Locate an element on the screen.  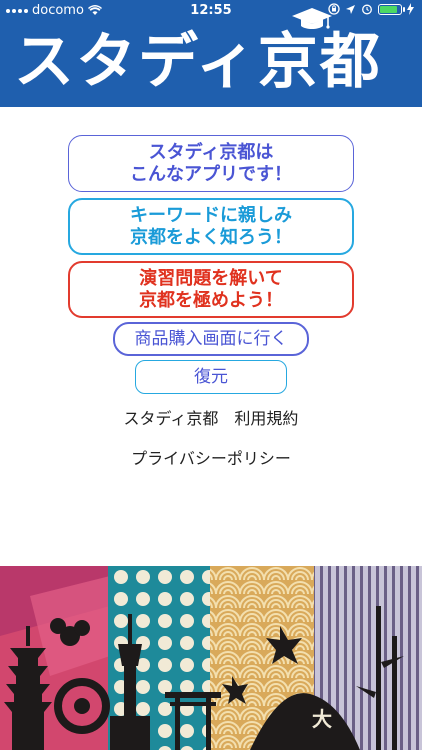
about-app-button: スタディ京都は こんなアプリです！ is located at coordinates (211, 163).